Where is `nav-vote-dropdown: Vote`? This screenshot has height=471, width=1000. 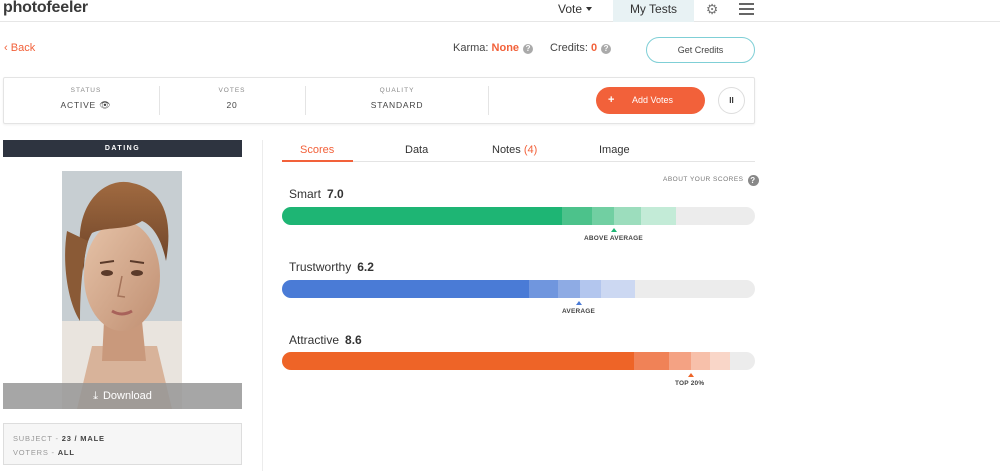
nav-vote-dropdown: Vote is located at coordinates (575, 9).